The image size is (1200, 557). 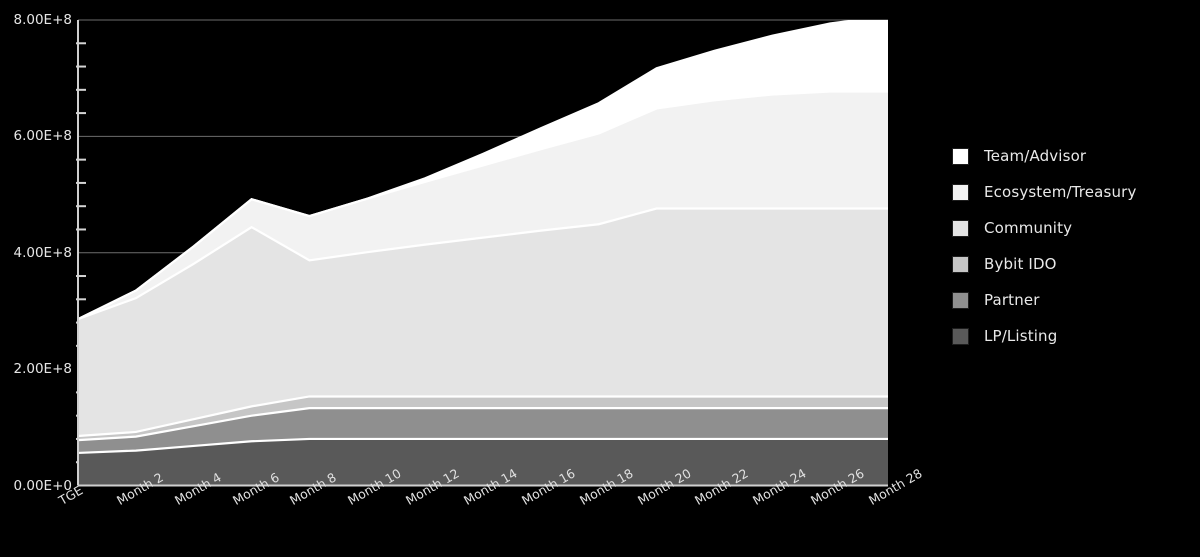 I want to click on legend-label: Bybit IDO, so click(x=1020, y=264).